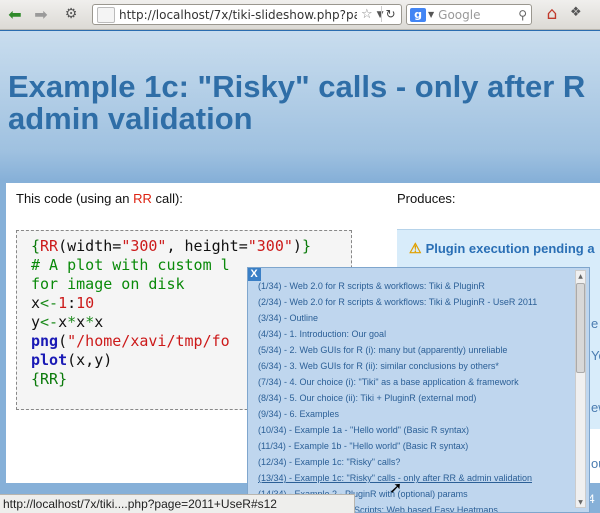 Image resolution: width=600 pixels, height=513 pixels. What do you see at coordinates (142, 198) in the screenshot?
I see `code-caption-rr: RR` at bounding box center [142, 198].